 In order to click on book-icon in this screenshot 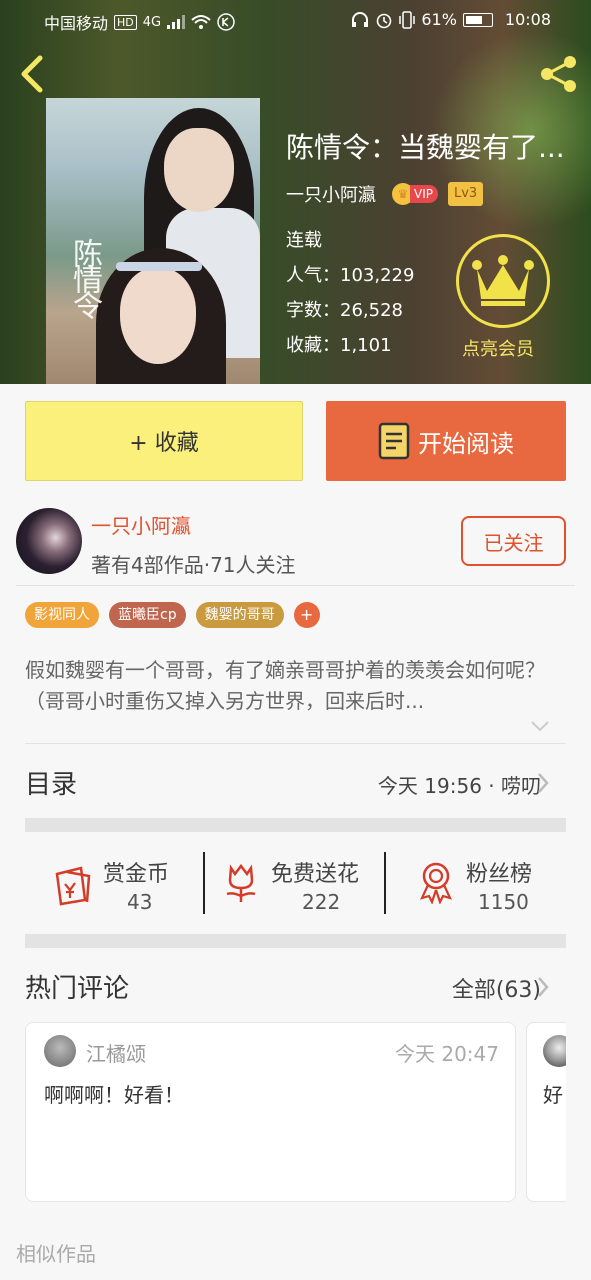, I will do `click(394, 441)`.